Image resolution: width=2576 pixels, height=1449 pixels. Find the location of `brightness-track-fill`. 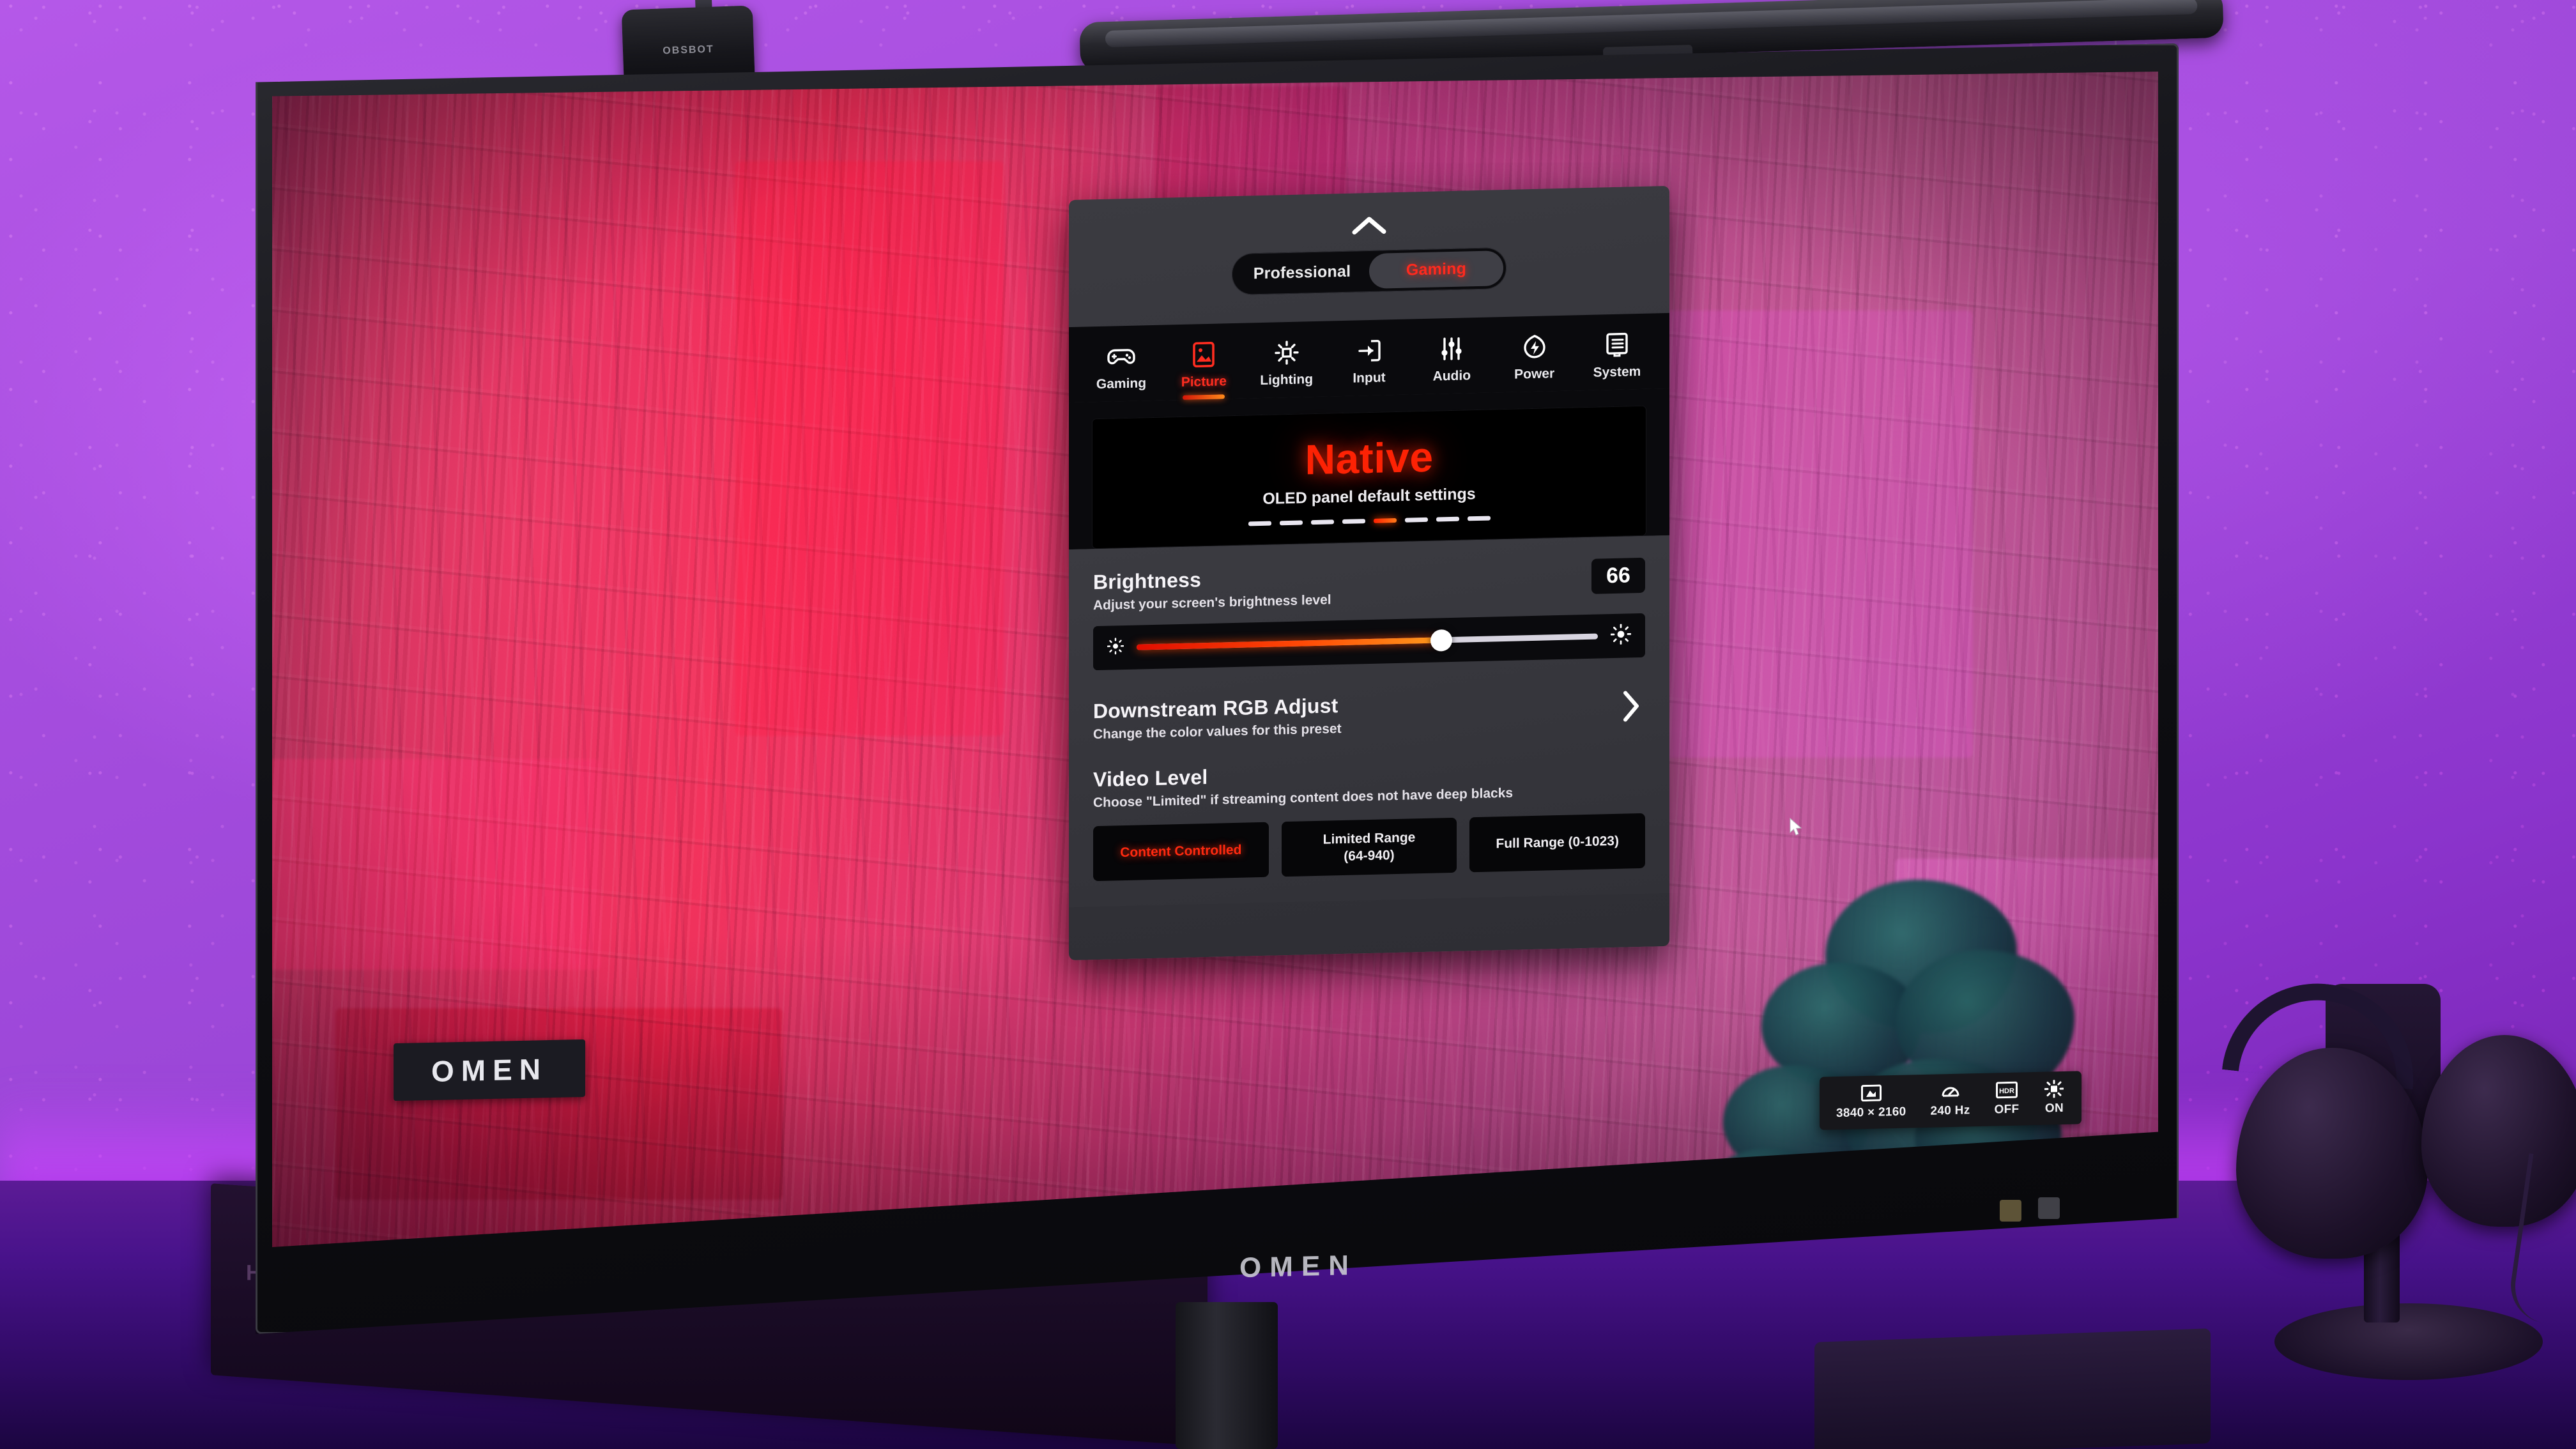

brightness-track-fill is located at coordinates (1289, 643).